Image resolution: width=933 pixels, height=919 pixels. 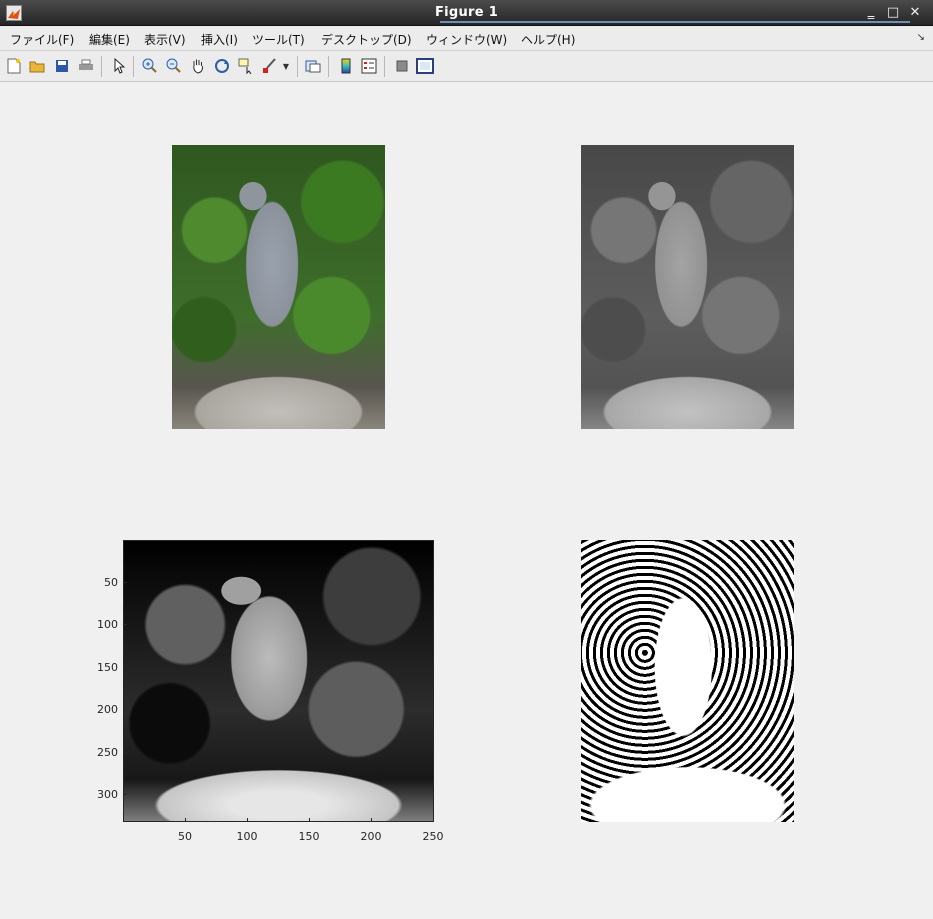 What do you see at coordinates (278, 287) in the screenshot?
I see `original-color-image` at bounding box center [278, 287].